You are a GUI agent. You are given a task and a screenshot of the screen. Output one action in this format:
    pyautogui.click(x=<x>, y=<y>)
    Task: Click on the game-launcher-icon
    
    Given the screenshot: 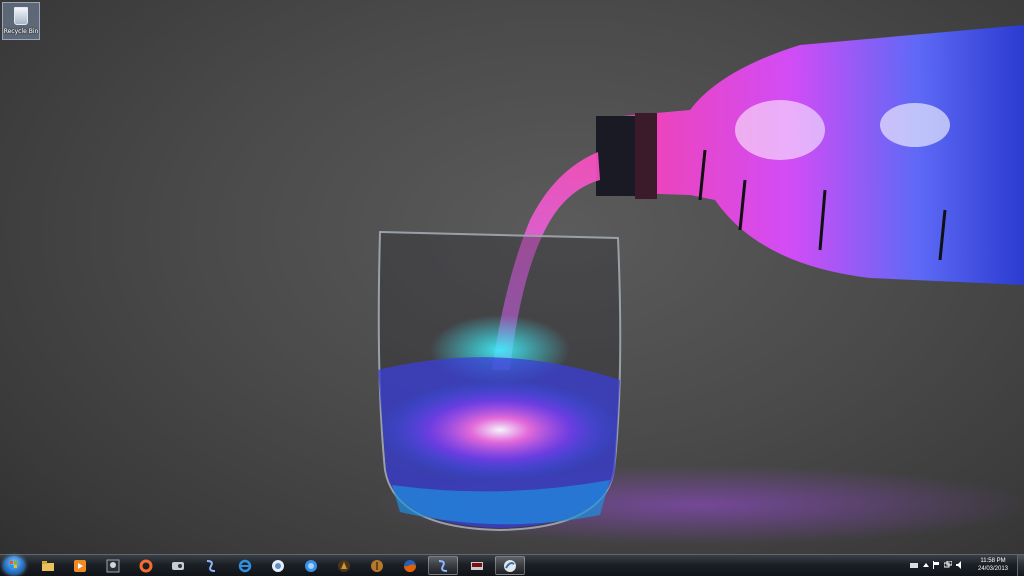 What is the action you would take?
    pyautogui.click(x=344, y=565)
    